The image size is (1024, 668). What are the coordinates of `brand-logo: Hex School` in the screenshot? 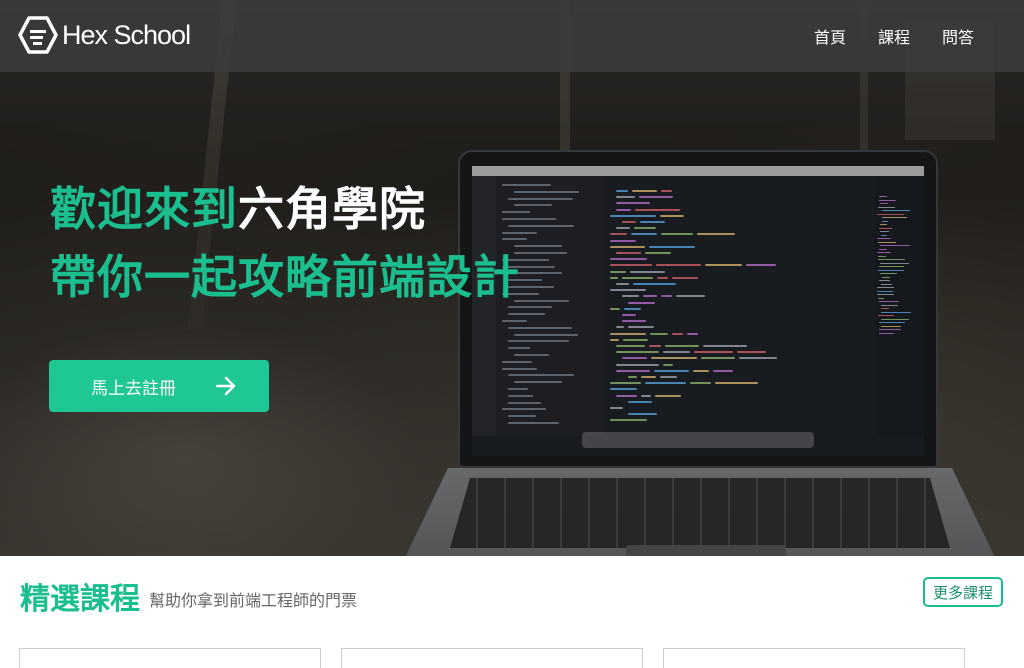 It's located at (104, 35).